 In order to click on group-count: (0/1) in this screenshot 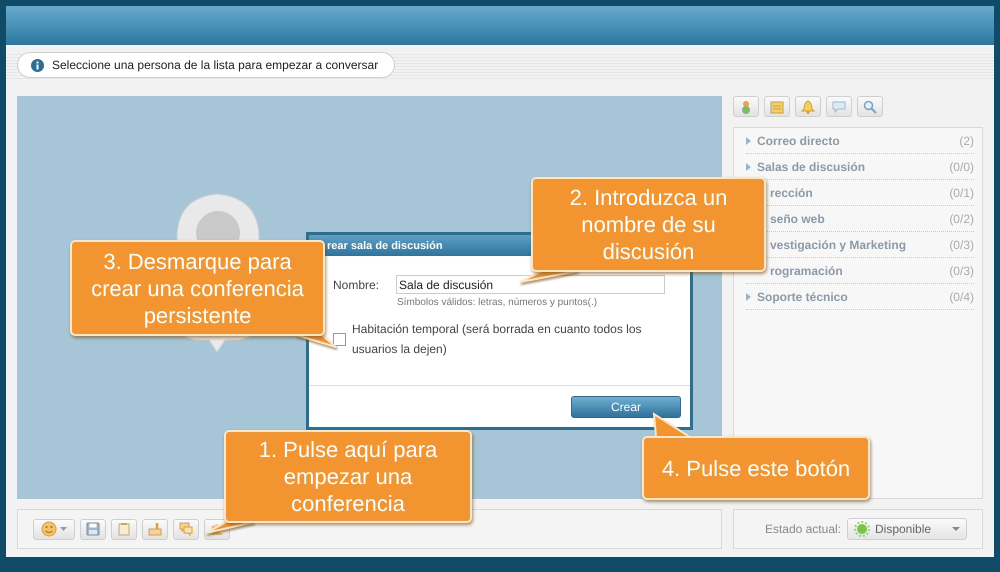, I will do `click(961, 193)`.